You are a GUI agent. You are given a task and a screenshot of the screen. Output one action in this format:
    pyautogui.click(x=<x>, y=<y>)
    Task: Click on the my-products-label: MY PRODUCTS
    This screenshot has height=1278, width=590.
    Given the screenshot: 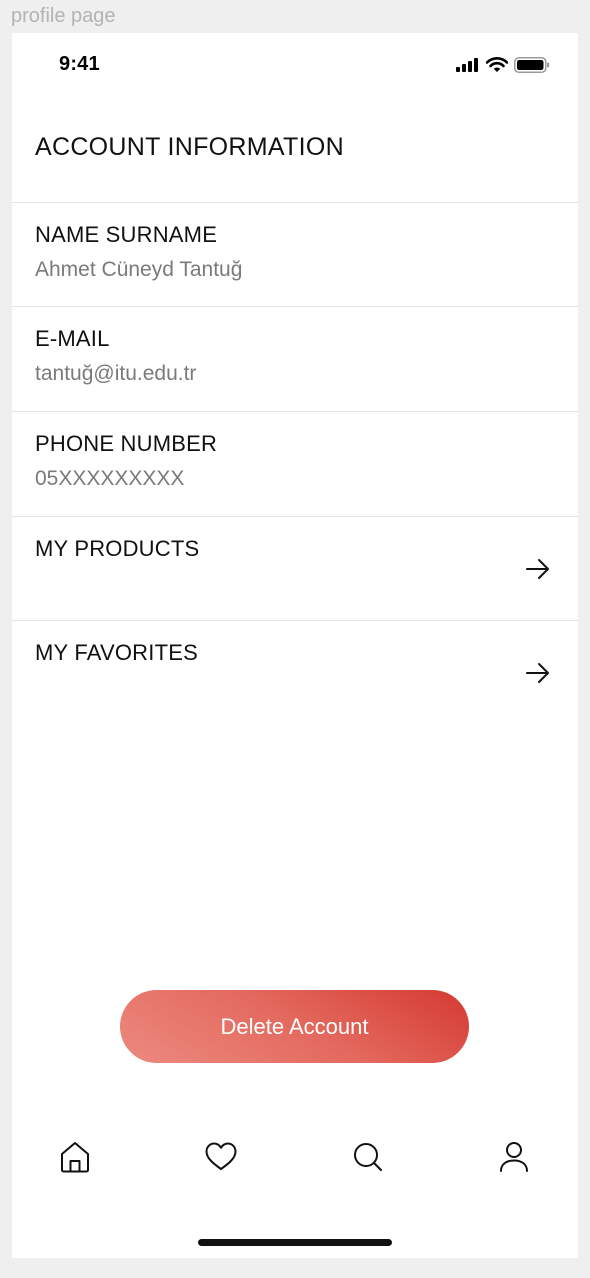 What is the action you would take?
    pyautogui.click(x=117, y=548)
    